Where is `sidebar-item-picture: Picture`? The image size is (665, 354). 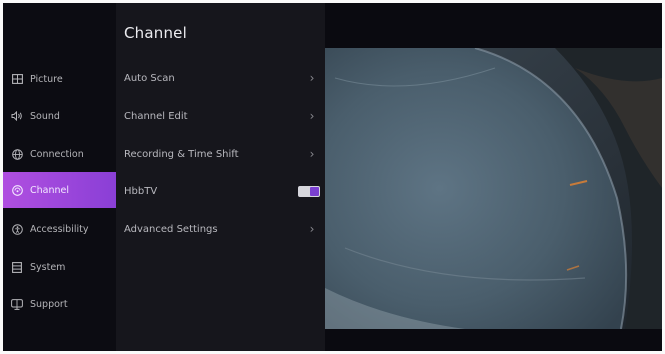 sidebar-item-picture: Picture is located at coordinates (59, 79).